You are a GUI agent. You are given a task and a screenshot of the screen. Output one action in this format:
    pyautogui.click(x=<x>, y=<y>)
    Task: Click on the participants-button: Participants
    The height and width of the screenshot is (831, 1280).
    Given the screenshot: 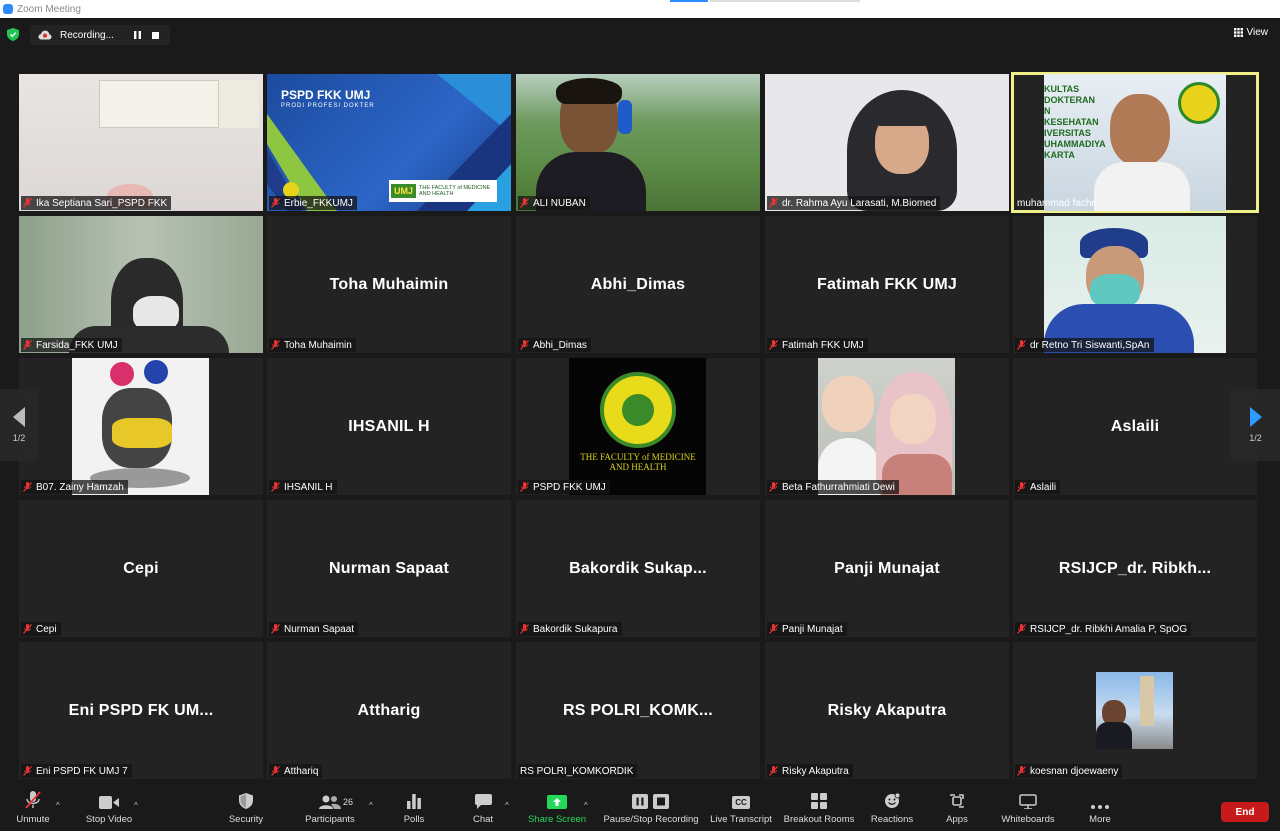 What is the action you would take?
    pyautogui.click(x=330, y=809)
    